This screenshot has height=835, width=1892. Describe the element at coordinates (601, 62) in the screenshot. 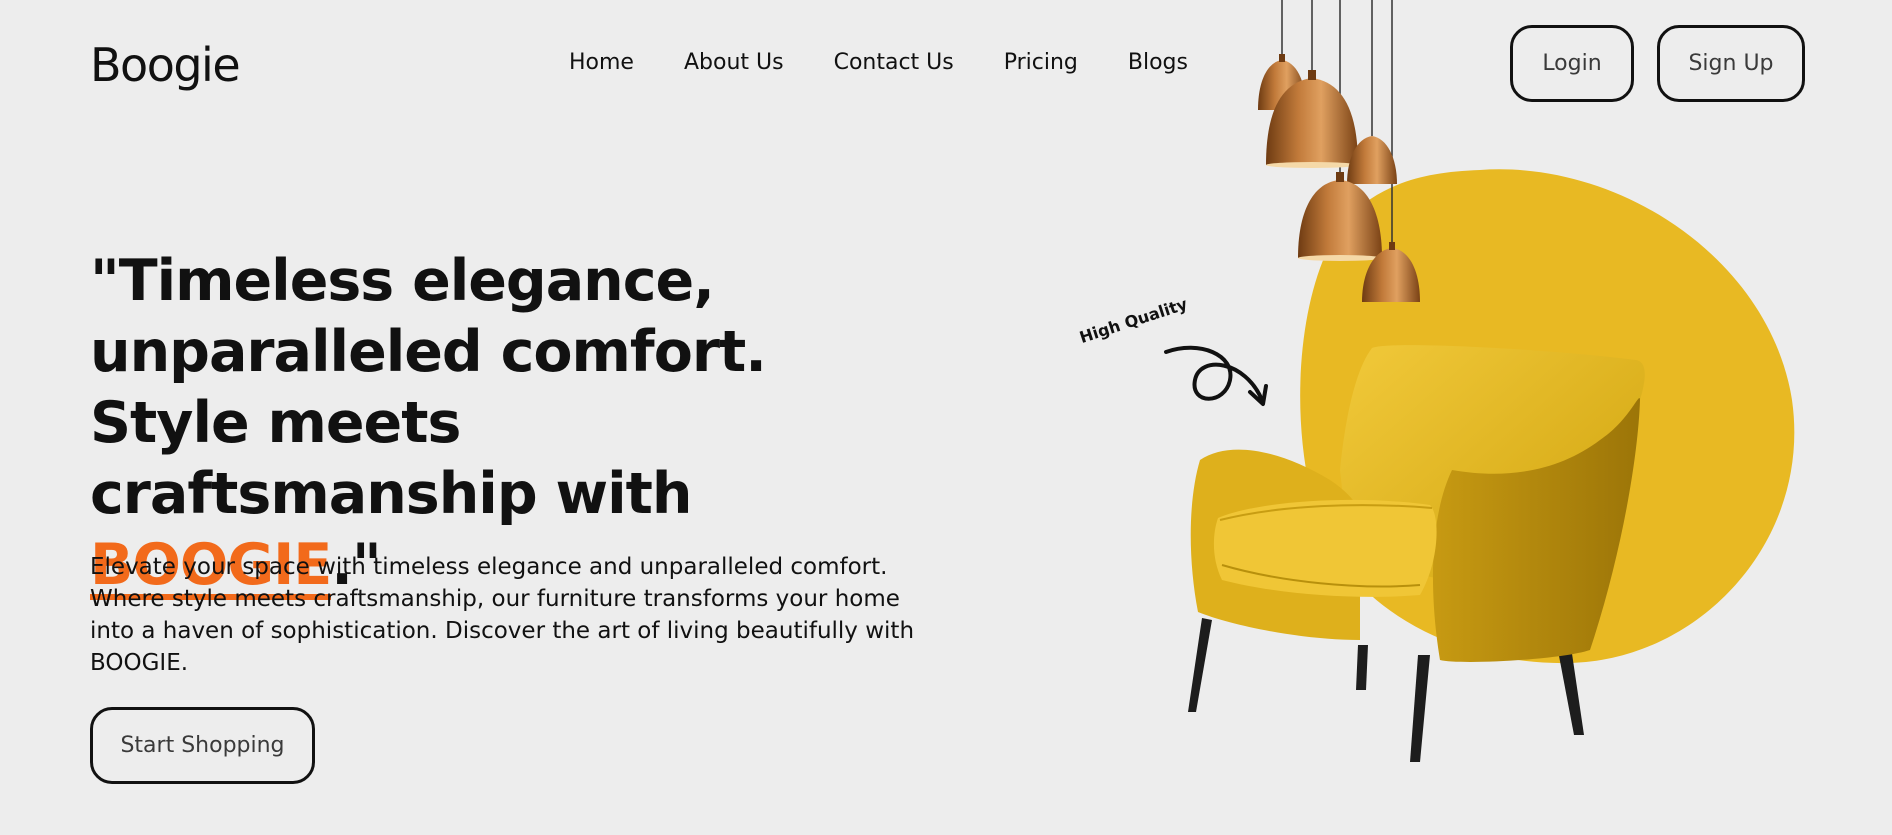

I see `nav-home: Home` at that location.